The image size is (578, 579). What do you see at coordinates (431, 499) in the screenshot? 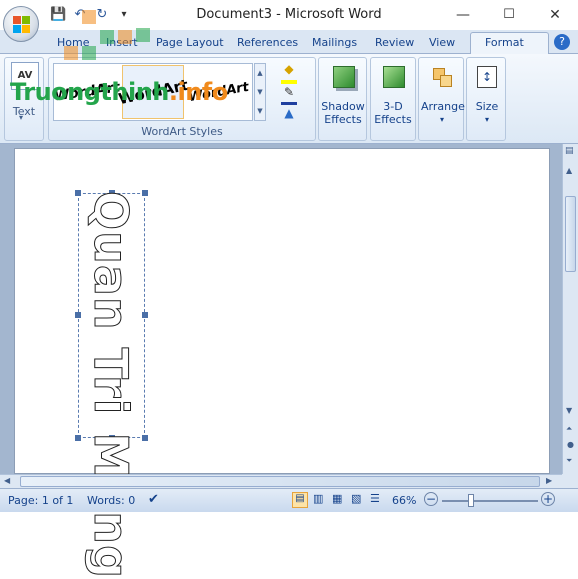
I see `zoom-out-icon: −` at bounding box center [431, 499].